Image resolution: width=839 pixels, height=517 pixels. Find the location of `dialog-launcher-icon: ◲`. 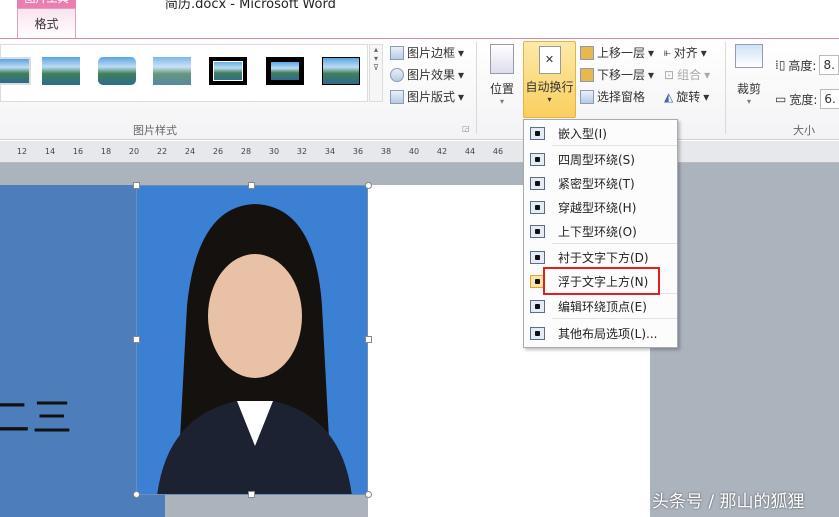

dialog-launcher-icon: ◲ is located at coordinates (466, 128).